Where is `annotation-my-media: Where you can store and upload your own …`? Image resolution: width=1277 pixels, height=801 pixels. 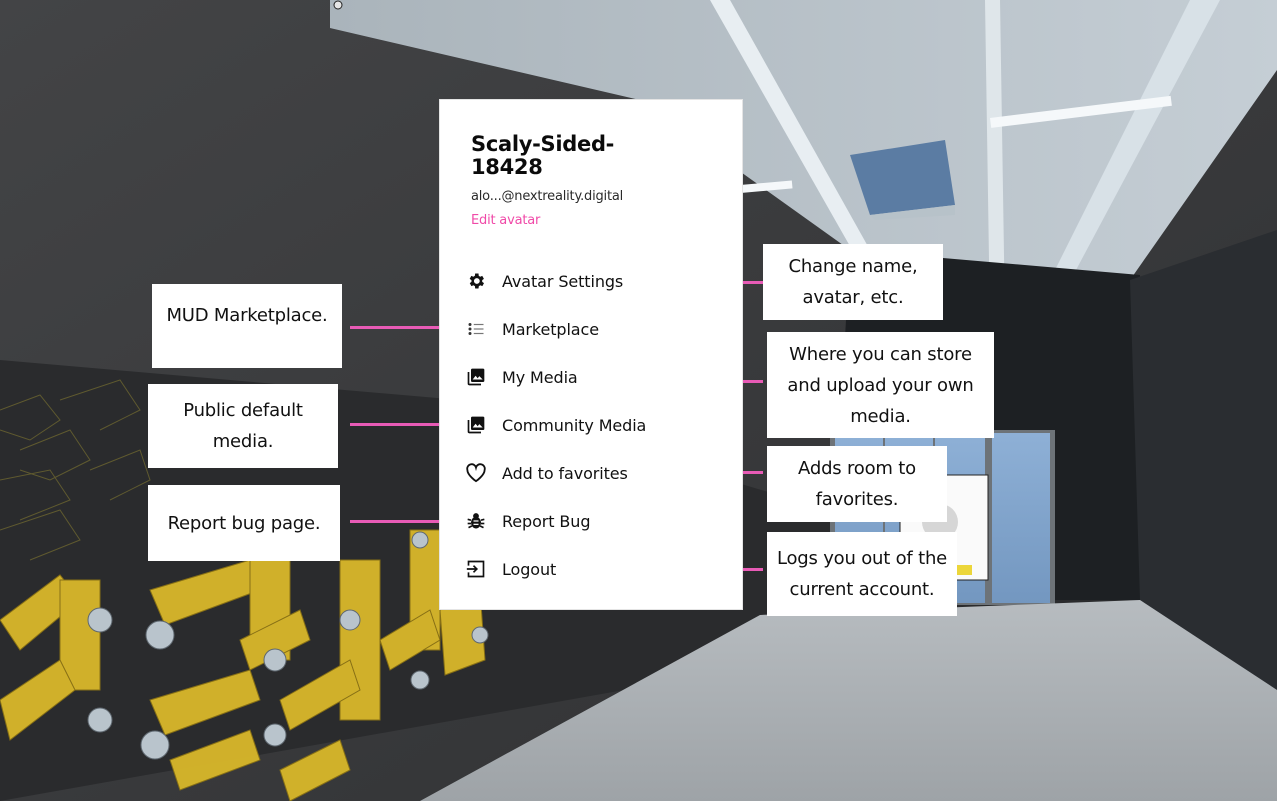
annotation-my-media: Where you can store and upload your own … is located at coordinates (880, 385).